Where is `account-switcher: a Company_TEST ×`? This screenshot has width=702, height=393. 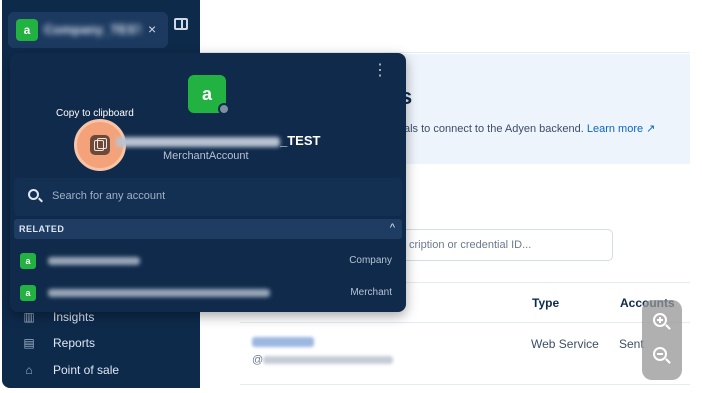 account-switcher: a Company_TEST × is located at coordinates (88, 30).